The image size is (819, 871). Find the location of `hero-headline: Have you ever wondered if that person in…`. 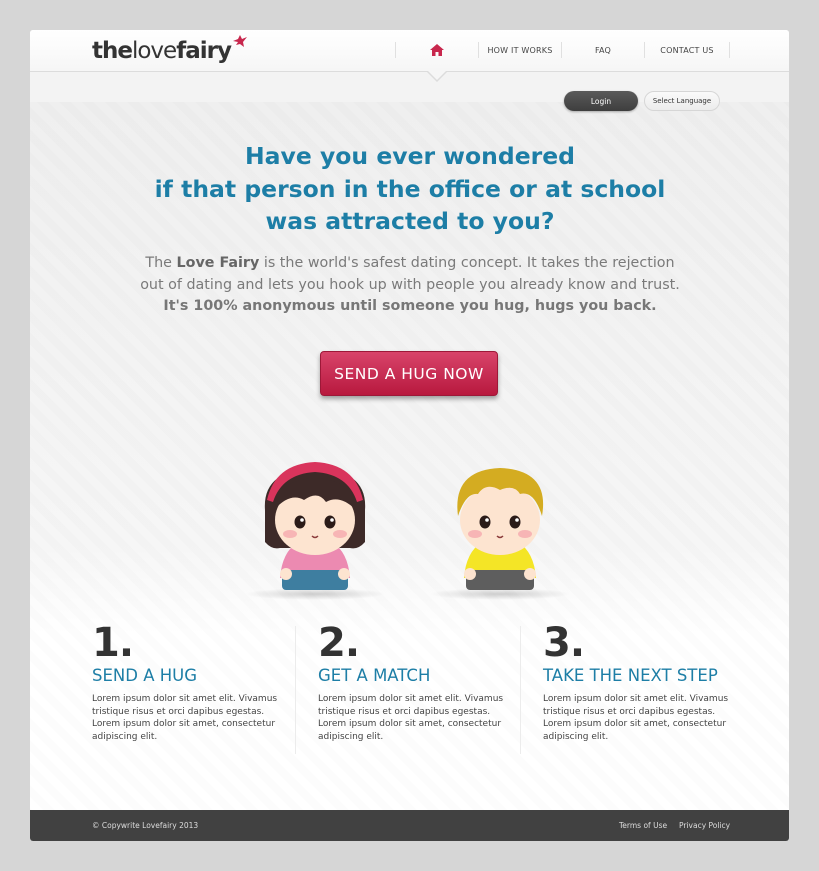

hero-headline: Have you ever wondered if that person in… is located at coordinates (410, 189).